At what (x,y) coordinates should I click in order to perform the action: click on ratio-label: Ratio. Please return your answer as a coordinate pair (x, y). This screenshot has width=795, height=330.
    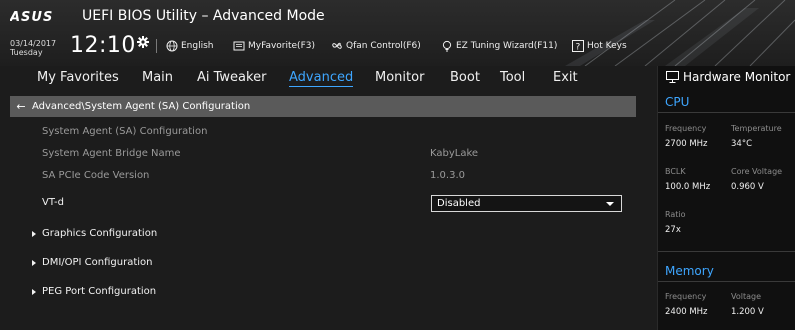
    Looking at the image, I should click on (675, 214).